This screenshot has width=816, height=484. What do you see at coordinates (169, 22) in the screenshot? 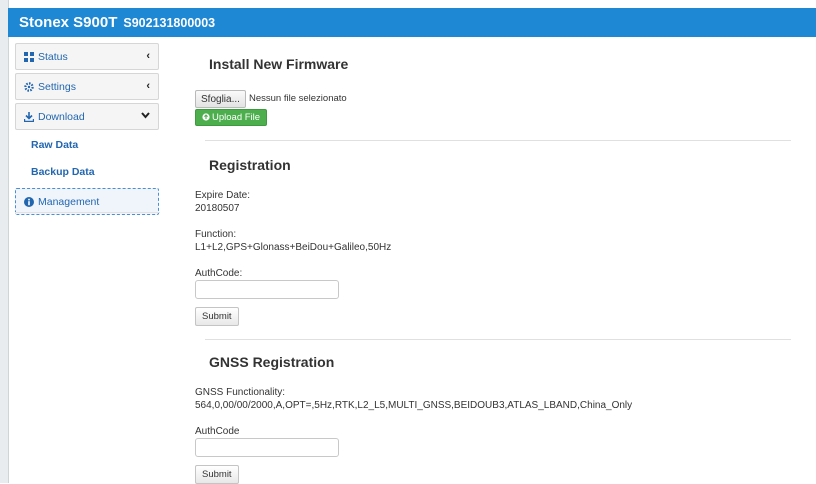
I see `device-serial: S902131800003` at bounding box center [169, 22].